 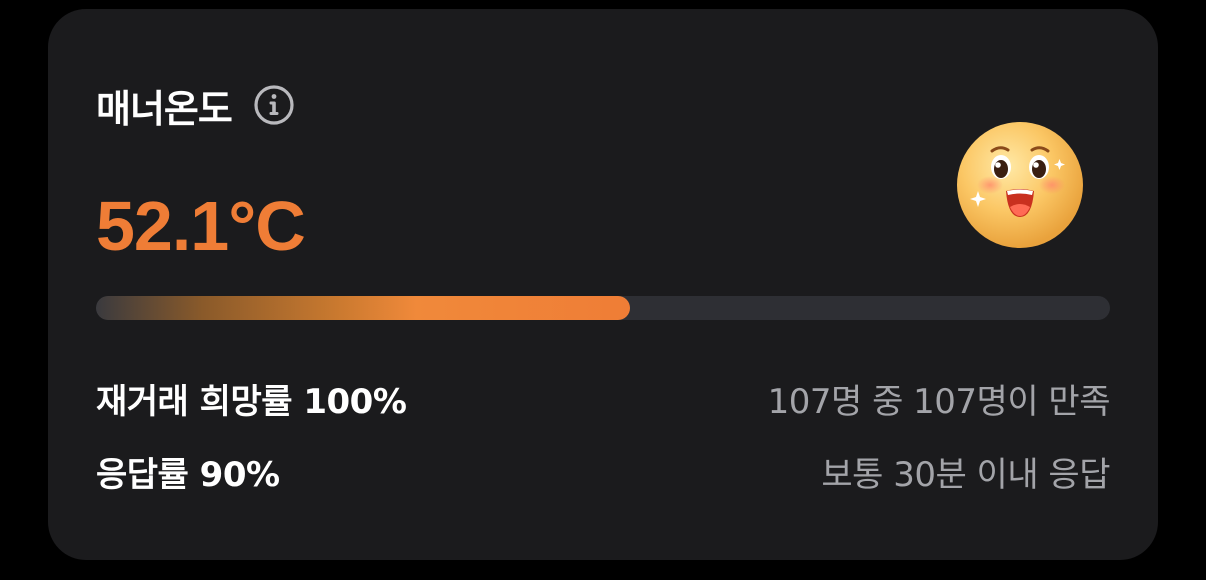 I want to click on response-rate-label: 응답률 90%, so click(x=188, y=474).